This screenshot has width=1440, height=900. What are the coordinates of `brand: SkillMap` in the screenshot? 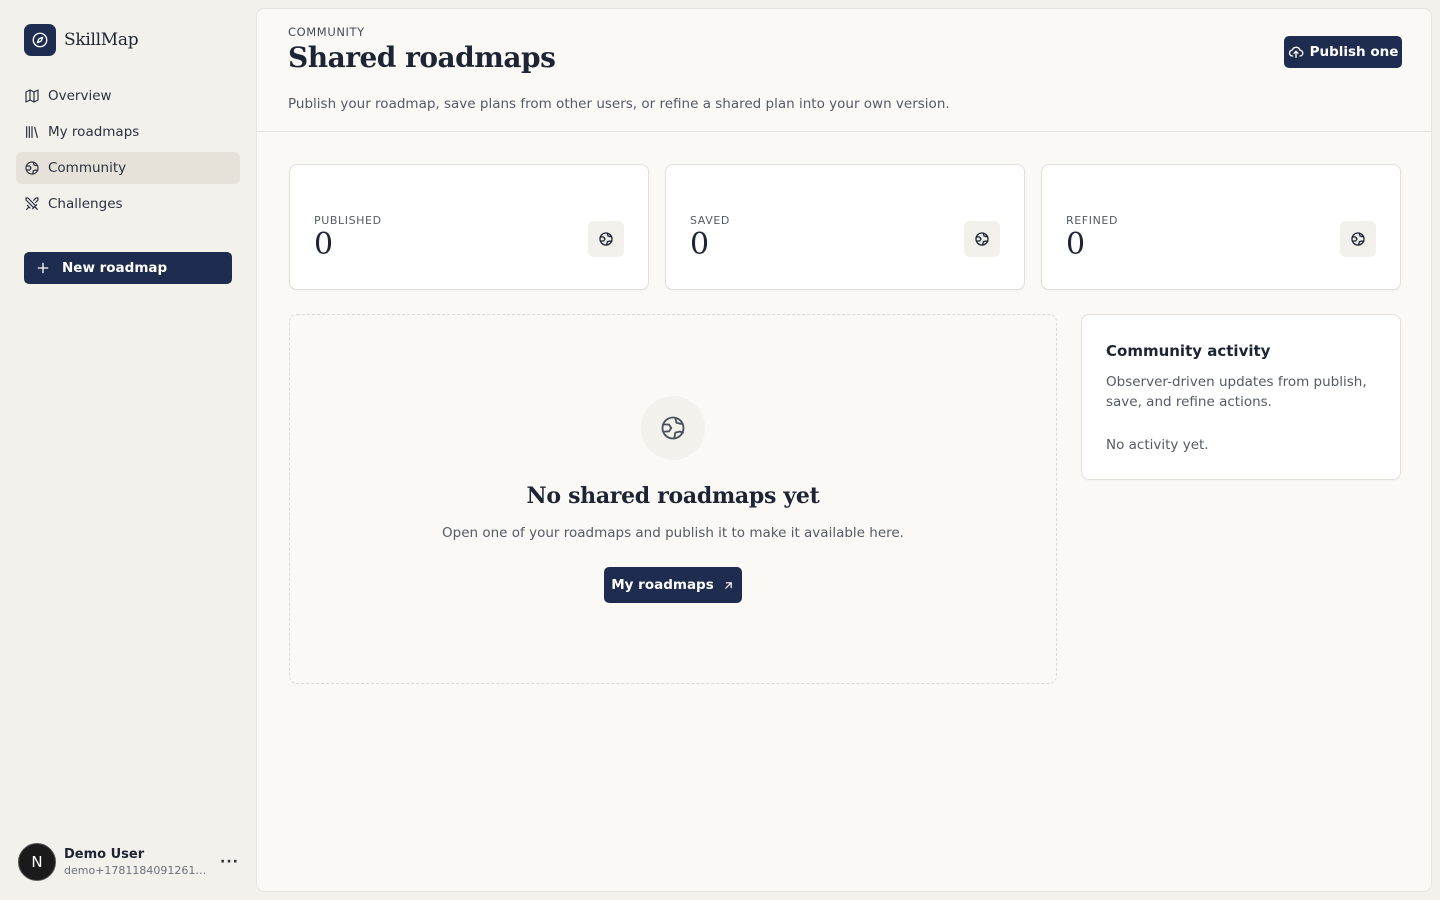 It's located at (81, 40).